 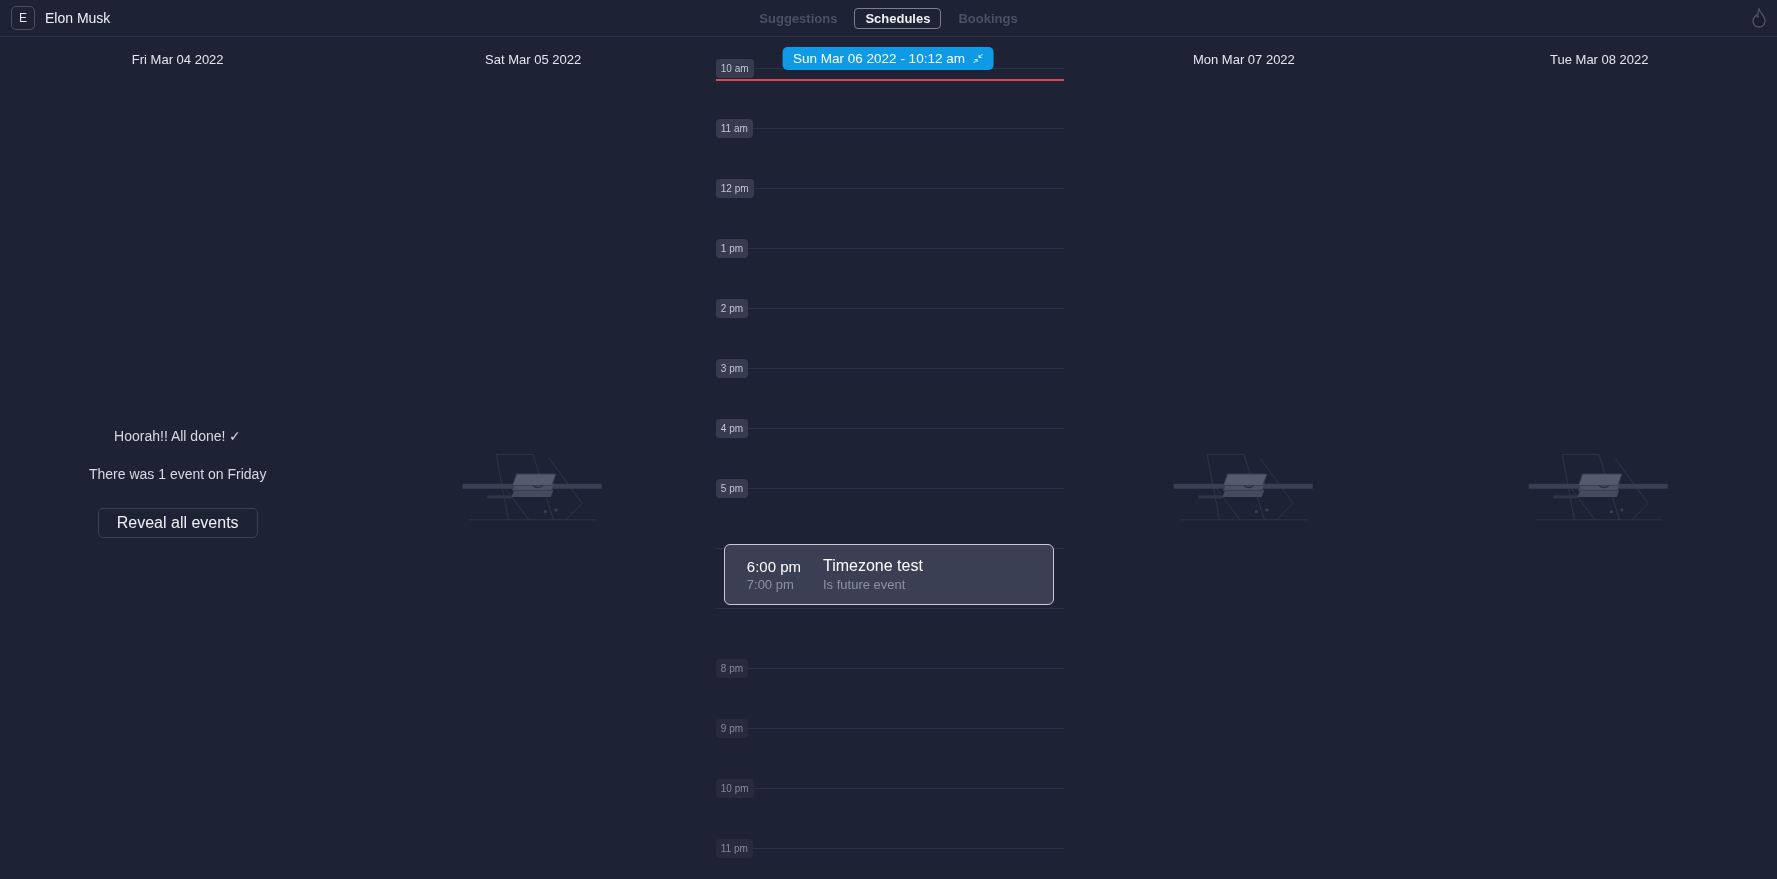 I want to click on hour-label: 10 pm, so click(x=734, y=788).